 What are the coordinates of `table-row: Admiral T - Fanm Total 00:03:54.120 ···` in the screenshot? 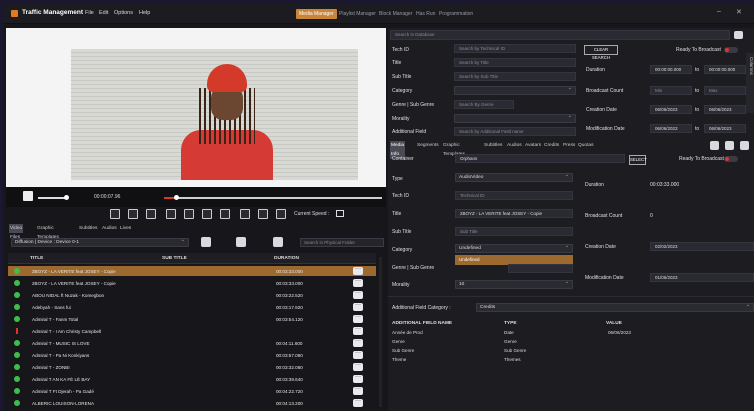 It's located at (192, 319).